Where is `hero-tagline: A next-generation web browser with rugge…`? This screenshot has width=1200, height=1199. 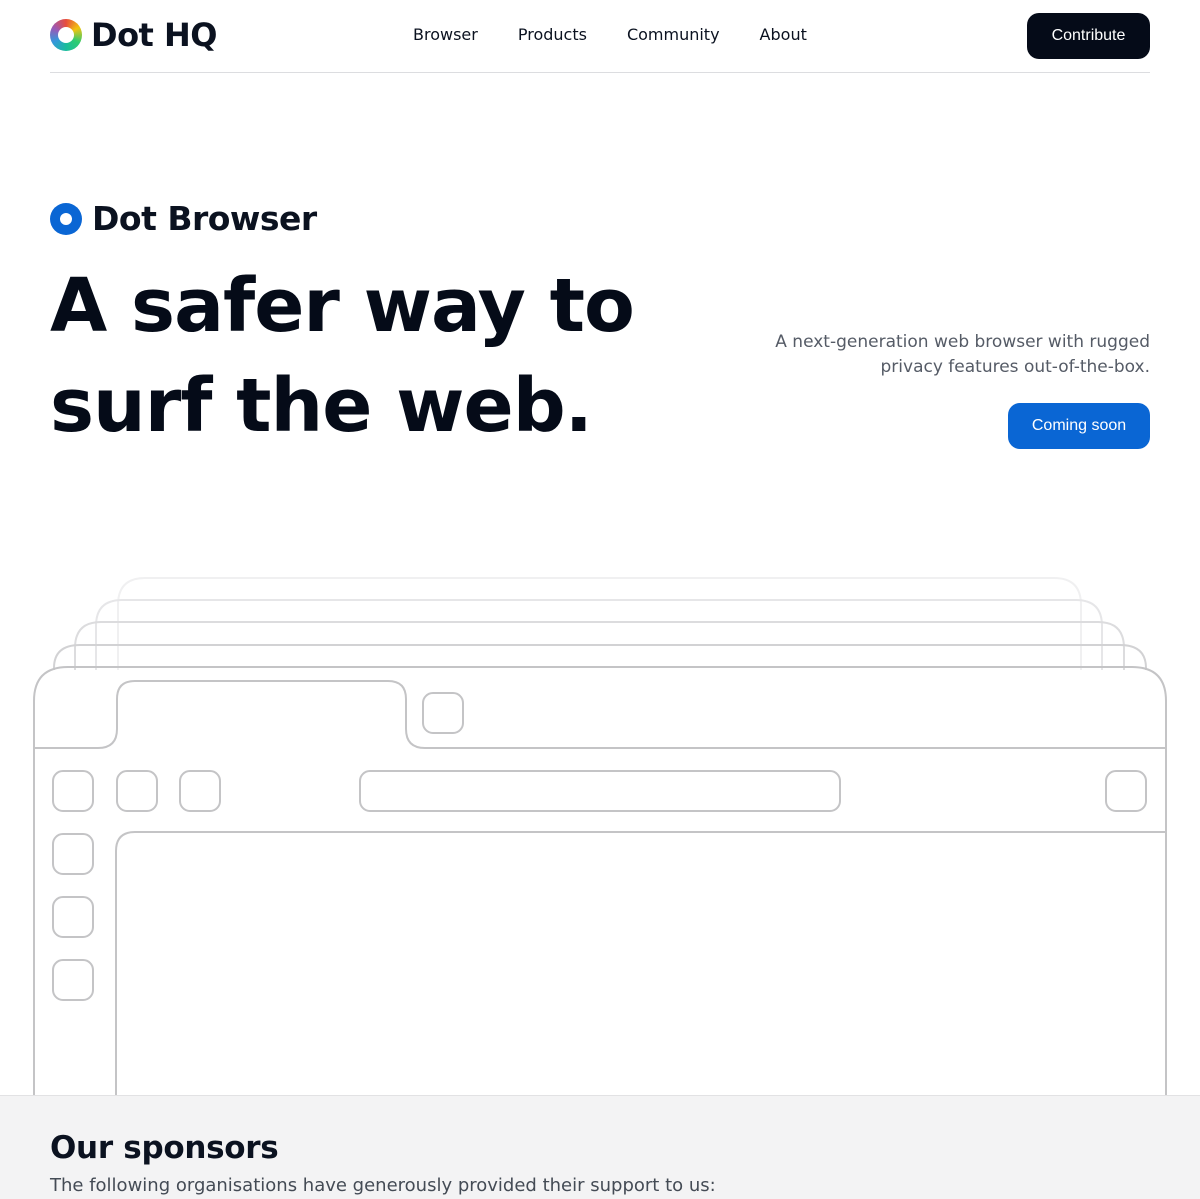 hero-tagline: A next-generation web browser with rugge… is located at coordinates (962, 354).